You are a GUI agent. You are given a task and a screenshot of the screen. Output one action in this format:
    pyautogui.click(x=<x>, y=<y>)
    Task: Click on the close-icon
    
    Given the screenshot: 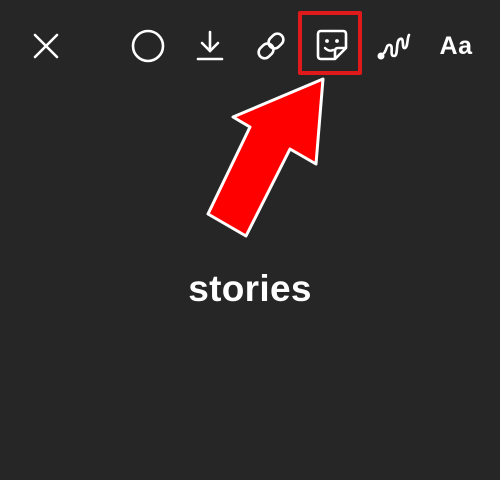 What is the action you would take?
    pyautogui.click(x=46, y=46)
    